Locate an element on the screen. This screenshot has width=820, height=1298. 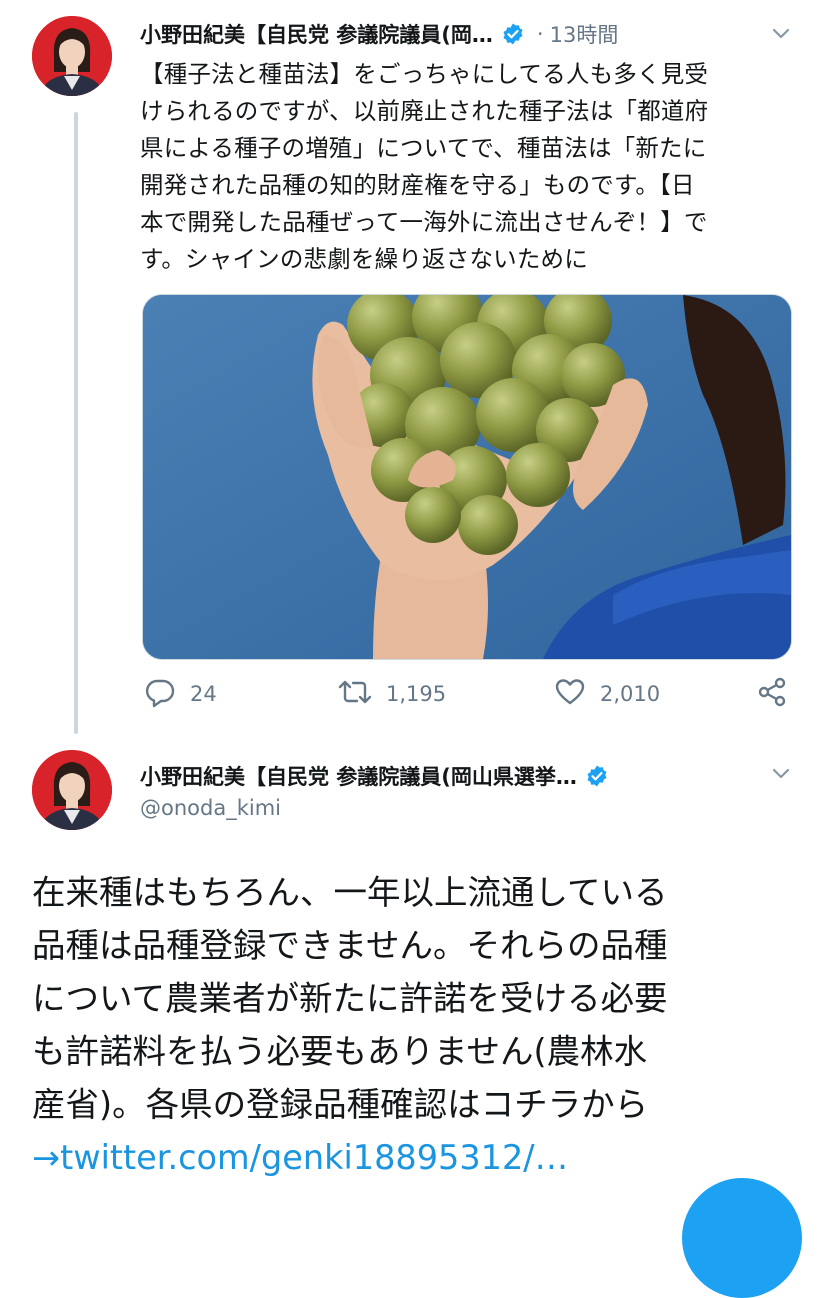
retweet-count: 1,195 is located at coordinates (416, 694).